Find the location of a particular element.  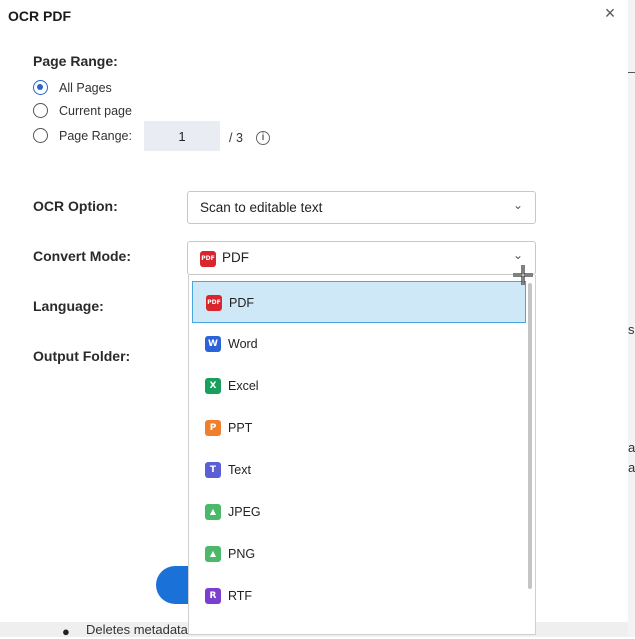

background-text: Deletes metadata is located at coordinates (137, 629).